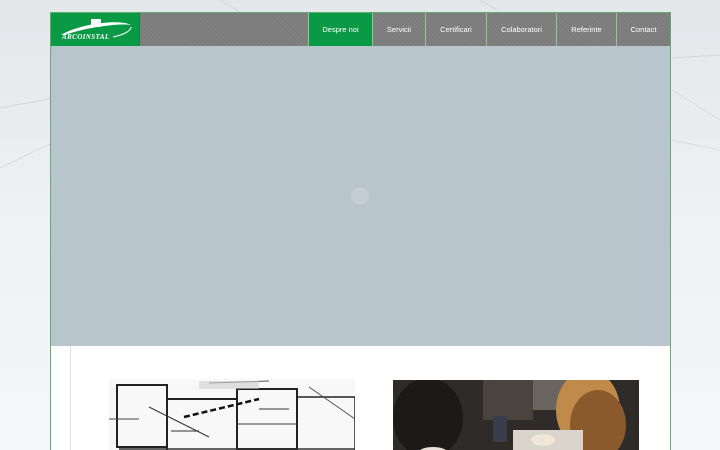  I want to click on architectural-plan-image, so click(232, 414).